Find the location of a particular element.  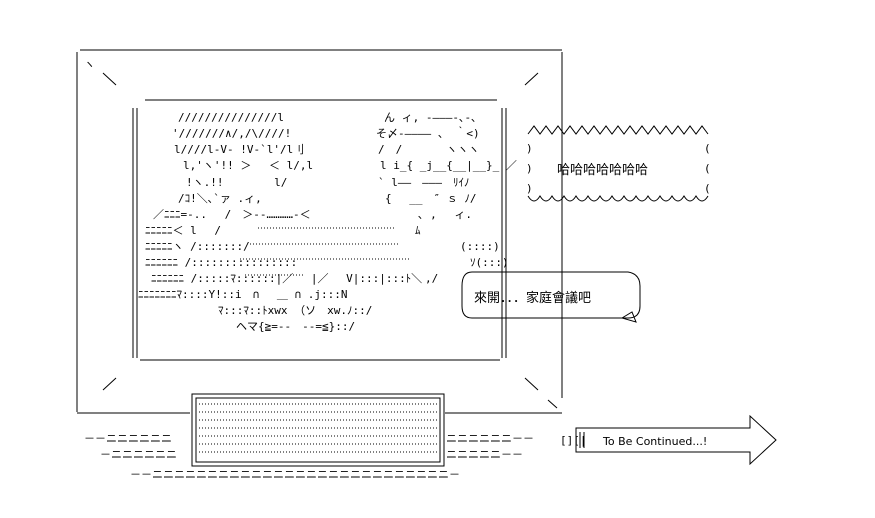

svg-text: ` l‒‒ ‒‒‒ ﾘｲﾉ is located at coordinates (423, 182).